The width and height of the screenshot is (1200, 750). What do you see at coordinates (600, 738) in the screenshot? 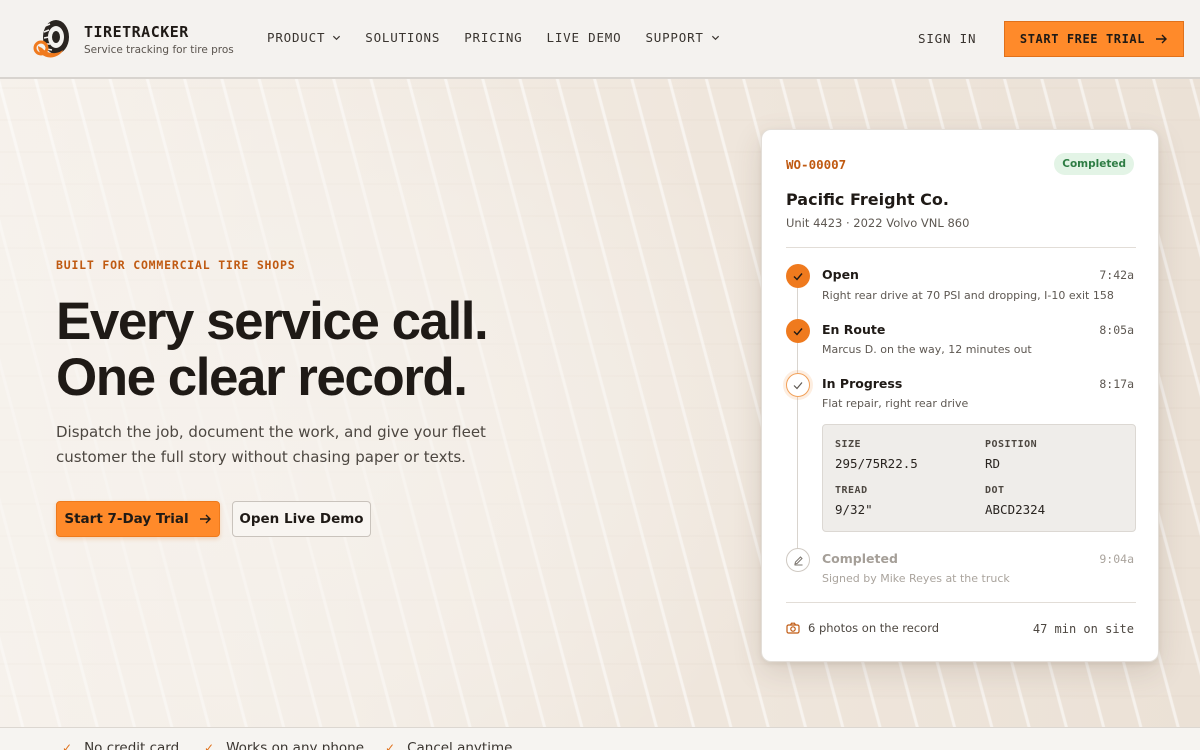
I see `assurance-strip` at bounding box center [600, 738].